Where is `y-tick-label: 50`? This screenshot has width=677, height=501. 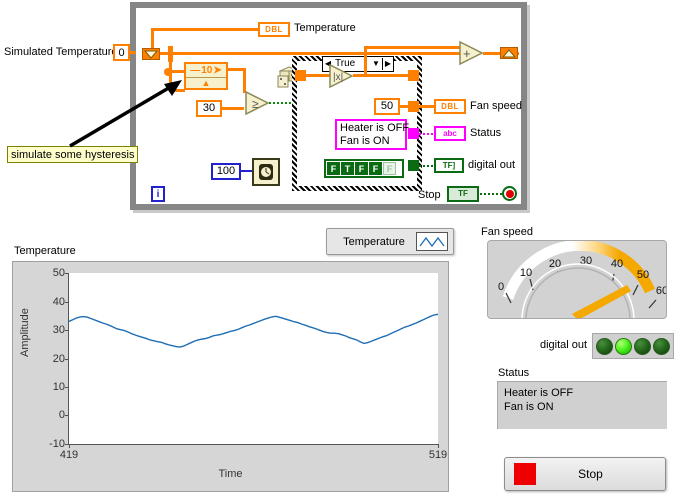
y-tick-label: 50 is located at coordinates (58, 273).